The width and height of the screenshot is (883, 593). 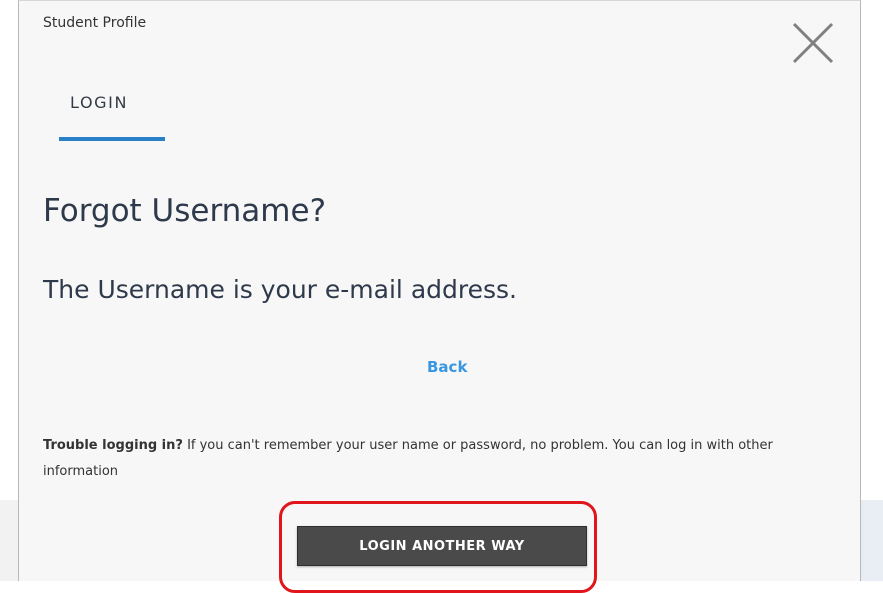 What do you see at coordinates (95, 23) in the screenshot?
I see `modal-title: Student Profile` at bounding box center [95, 23].